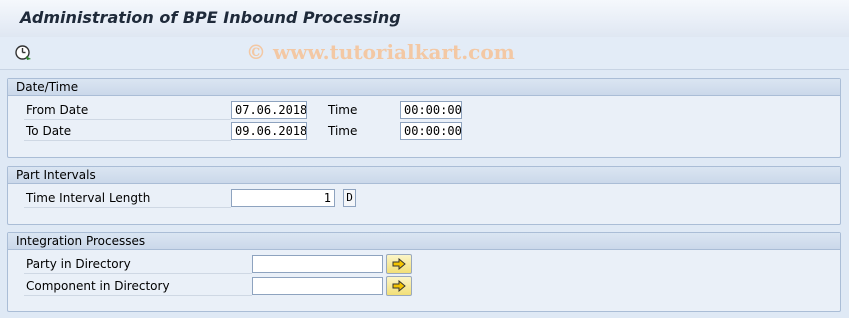 The width and height of the screenshot is (849, 318). Describe the element at coordinates (431, 131) in the screenshot. I see `to-time-field: 00:00:00` at that location.